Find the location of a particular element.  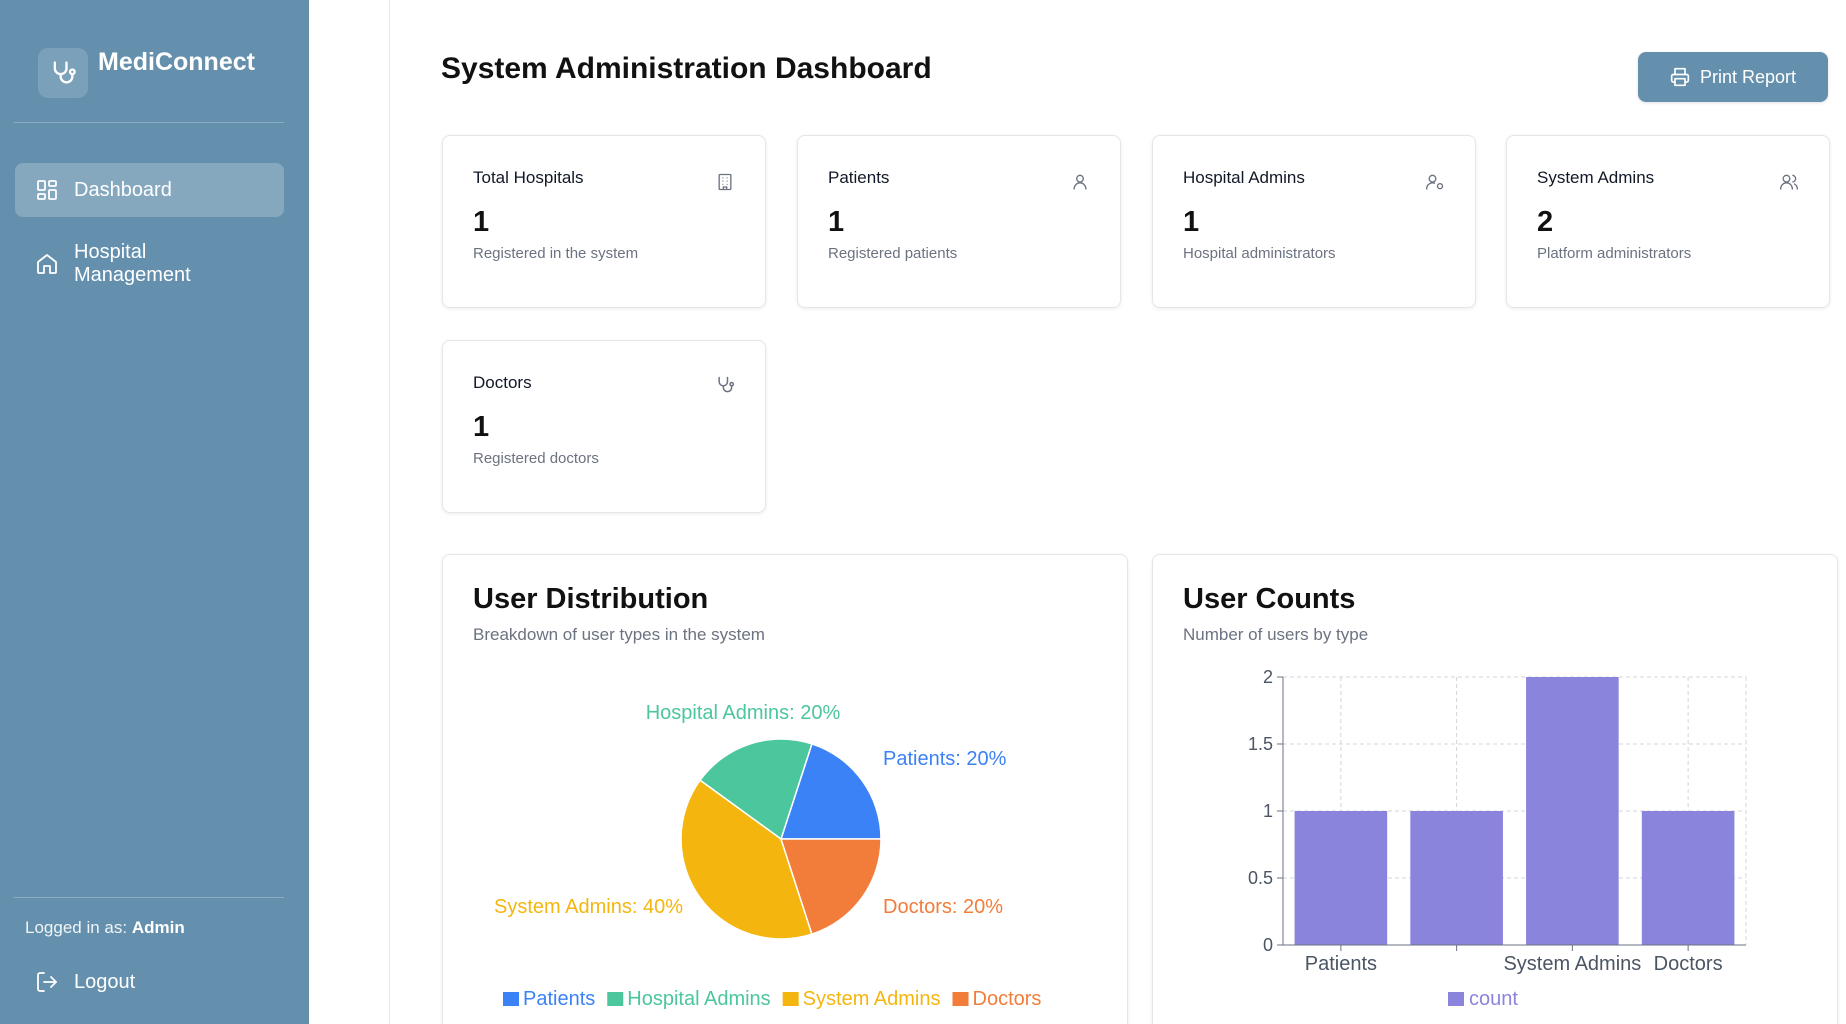

logout-button: Logout is located at coordinates (149, 982).